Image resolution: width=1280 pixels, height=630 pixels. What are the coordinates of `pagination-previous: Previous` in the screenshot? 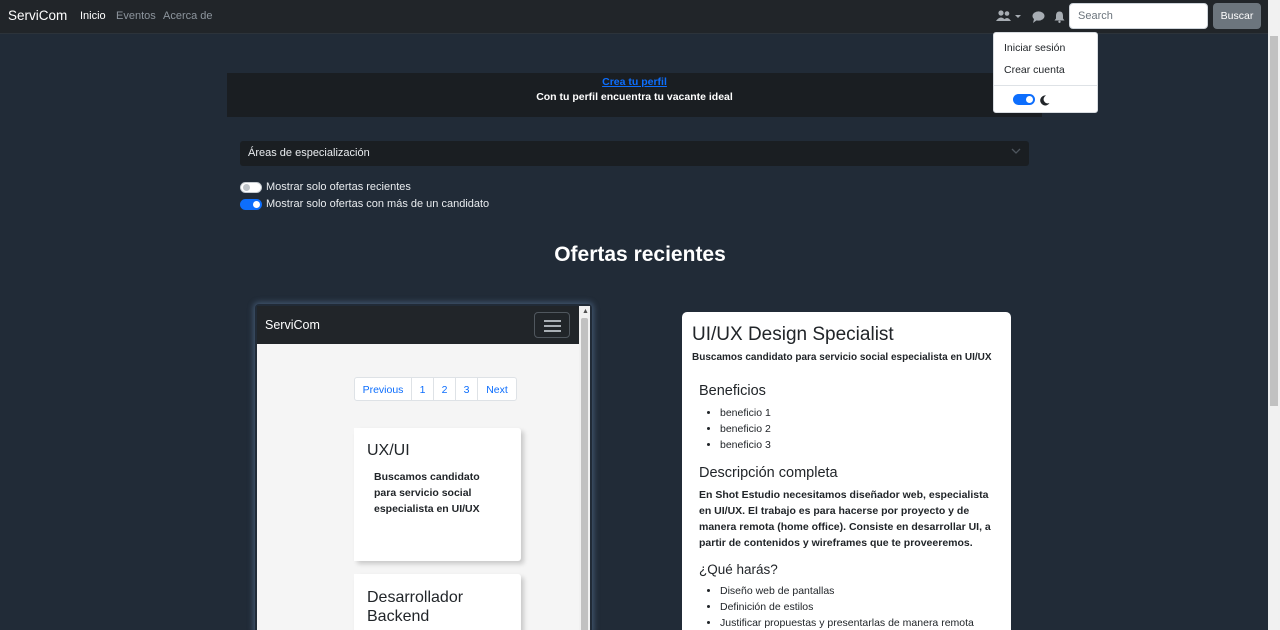 It's located at (383, 389).